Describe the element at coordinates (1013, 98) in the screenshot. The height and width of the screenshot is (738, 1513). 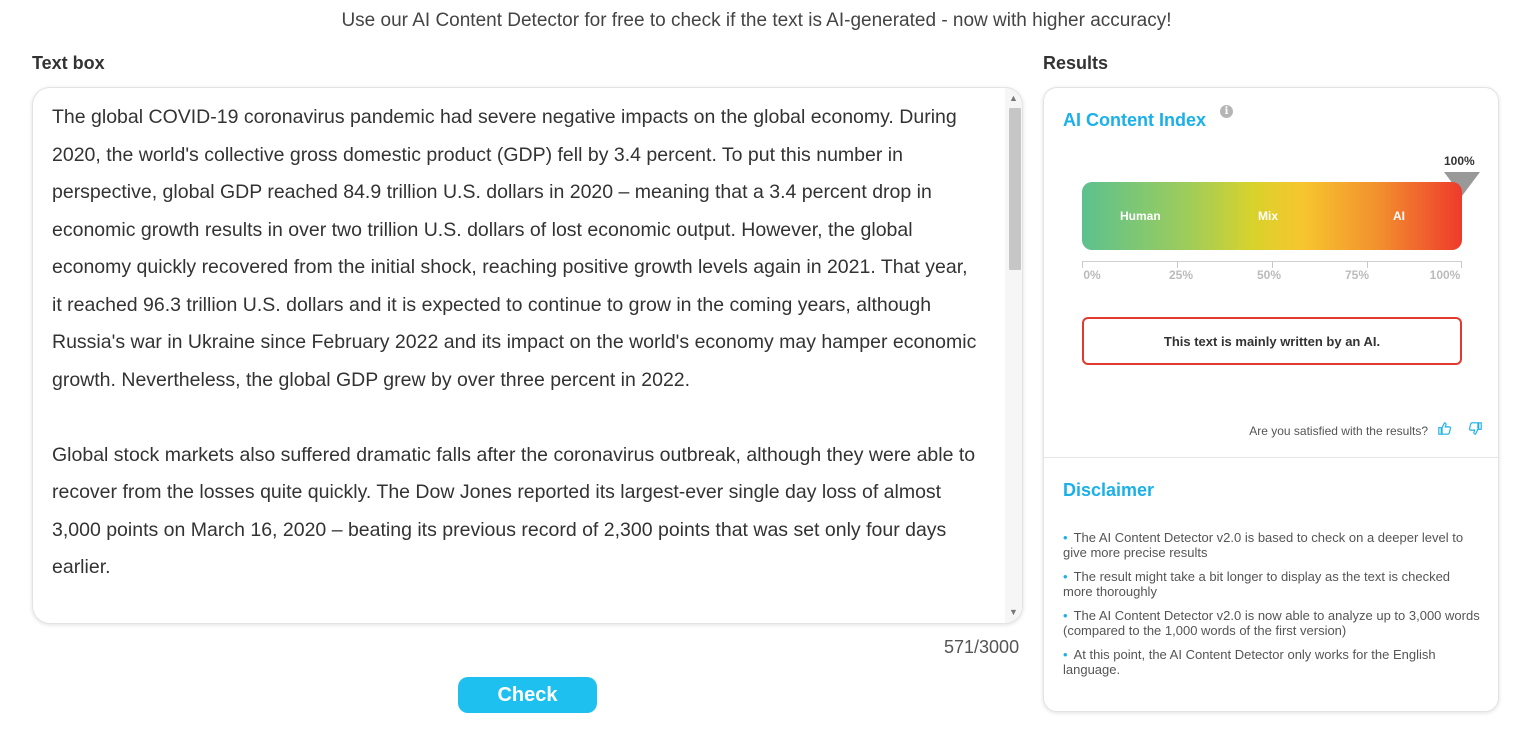
I see `scroll-up-arrow-icon: ▲` at that location.